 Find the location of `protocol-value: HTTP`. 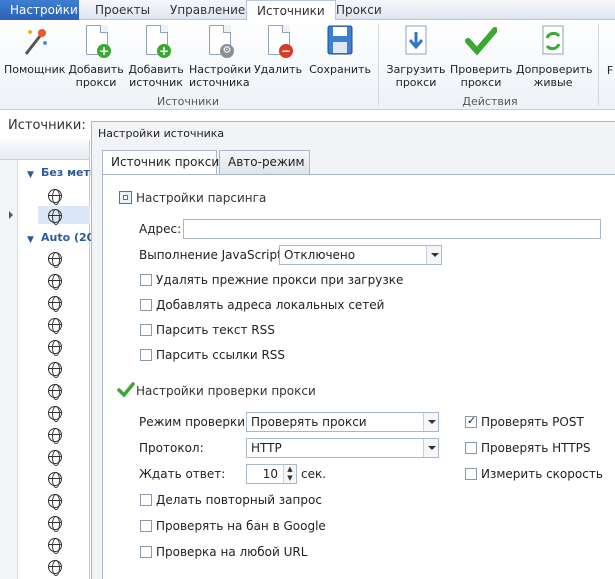

protocol-value: HTTP is located at coordinates (266, 448).